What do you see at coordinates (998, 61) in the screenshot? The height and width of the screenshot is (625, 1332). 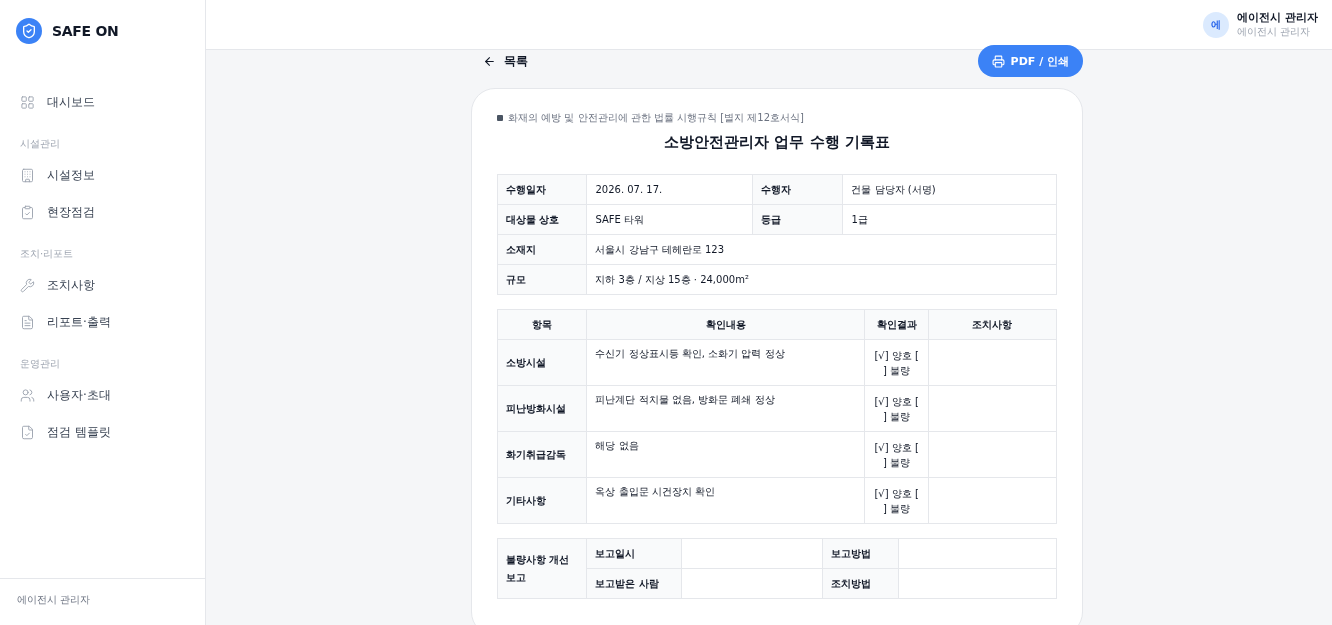 I see `printer-icon` at bounding box center [998, 61].